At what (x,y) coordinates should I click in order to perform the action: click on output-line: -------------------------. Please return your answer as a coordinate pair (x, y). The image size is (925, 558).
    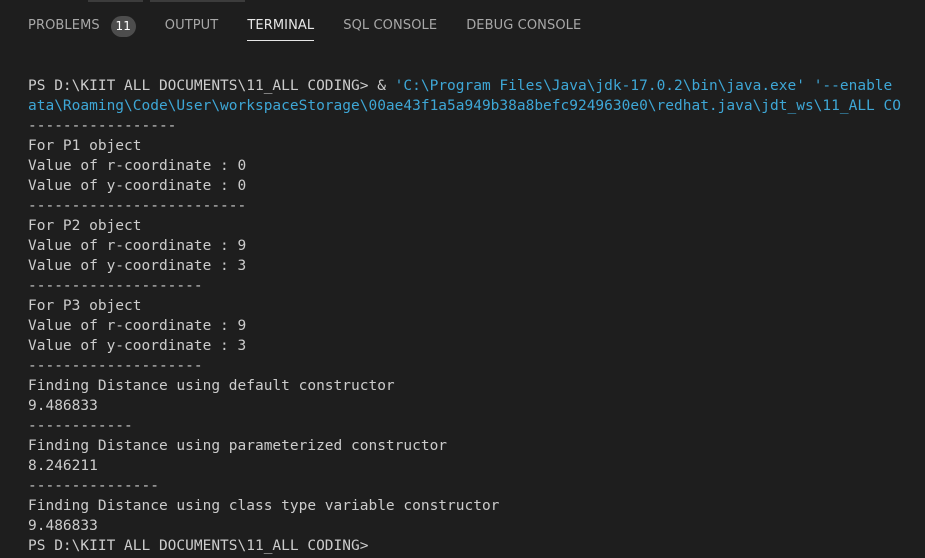
    Looking at the image, I should click on (137, 206).